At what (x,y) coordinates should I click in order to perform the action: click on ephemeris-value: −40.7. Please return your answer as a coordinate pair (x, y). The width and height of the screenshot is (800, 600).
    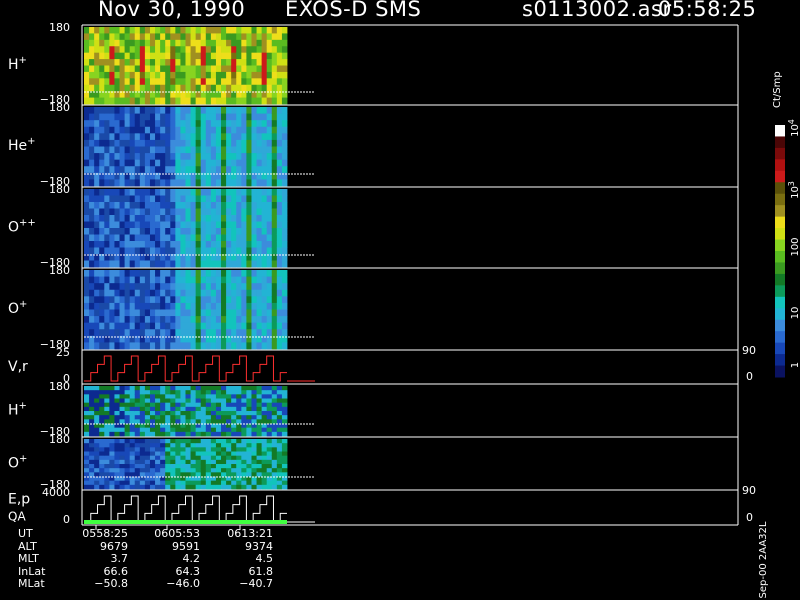
    Looking at the image, I should click on (256, 584).